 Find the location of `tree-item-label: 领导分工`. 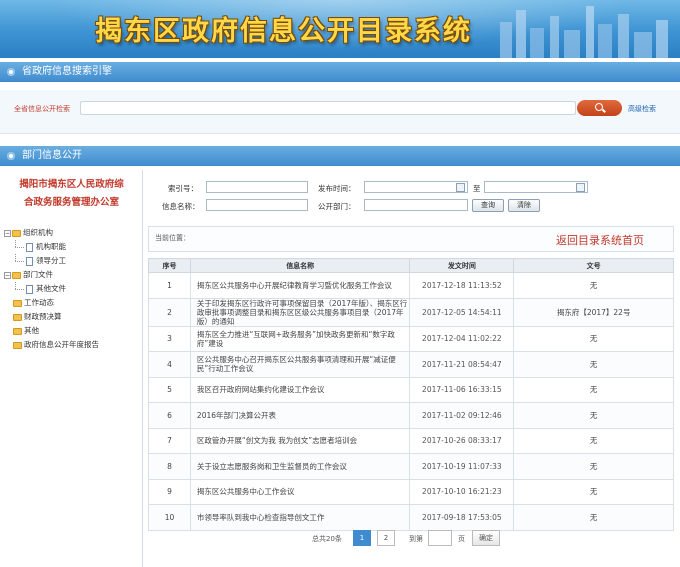

tree-item-label: 领导分工 is located at coordinates (51, 260).